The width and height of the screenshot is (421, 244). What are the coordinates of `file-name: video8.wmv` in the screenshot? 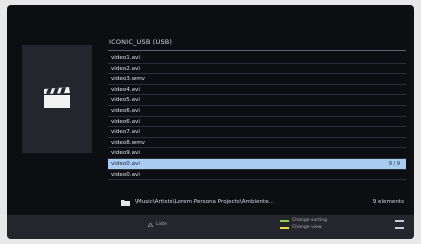 It's located at (128, 142).